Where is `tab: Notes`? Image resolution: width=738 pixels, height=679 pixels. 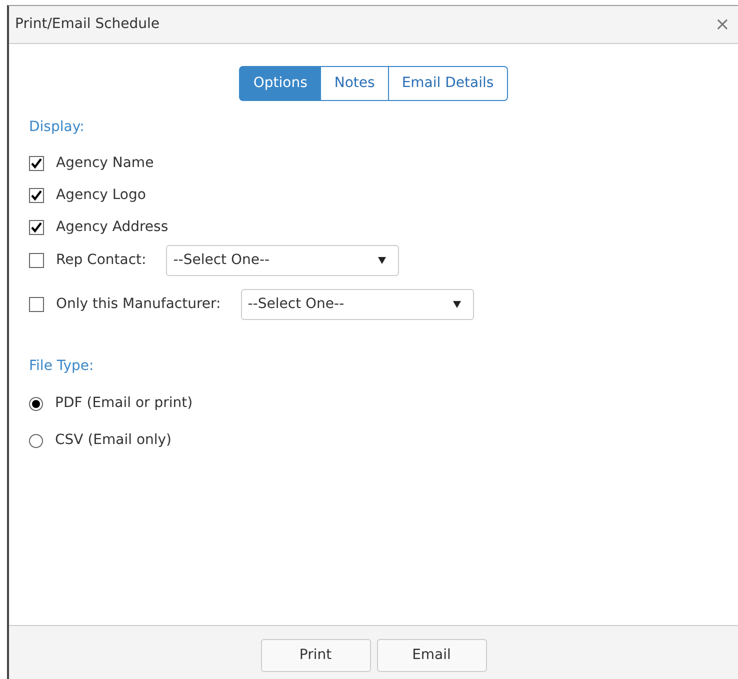 tab: Notes is located at coordinates (355, 83).